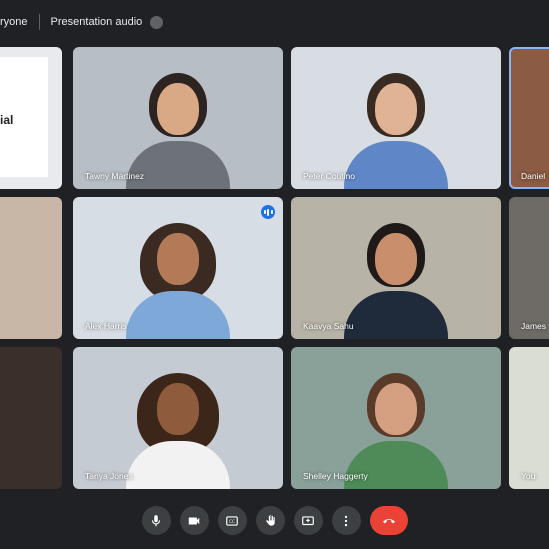  I want to click on participant-tile: Kaavya Sahu, so click(396, 268).